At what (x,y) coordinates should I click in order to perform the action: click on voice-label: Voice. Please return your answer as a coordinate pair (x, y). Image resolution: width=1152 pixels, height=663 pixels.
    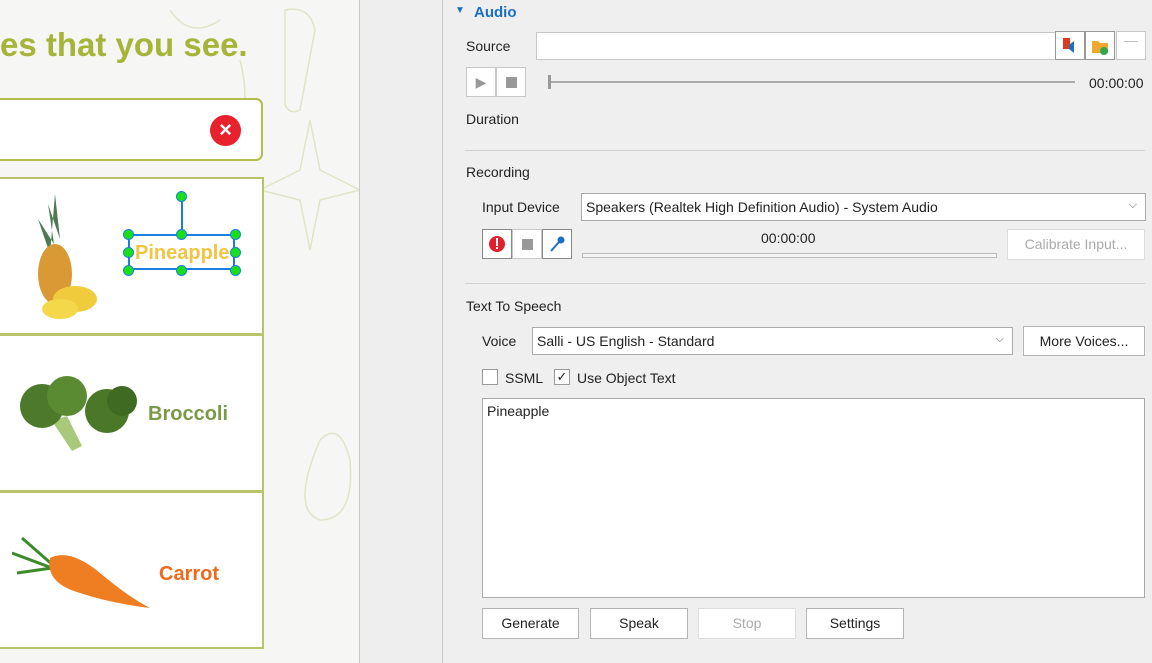
    Looking at the image, I should click on (499, 341).